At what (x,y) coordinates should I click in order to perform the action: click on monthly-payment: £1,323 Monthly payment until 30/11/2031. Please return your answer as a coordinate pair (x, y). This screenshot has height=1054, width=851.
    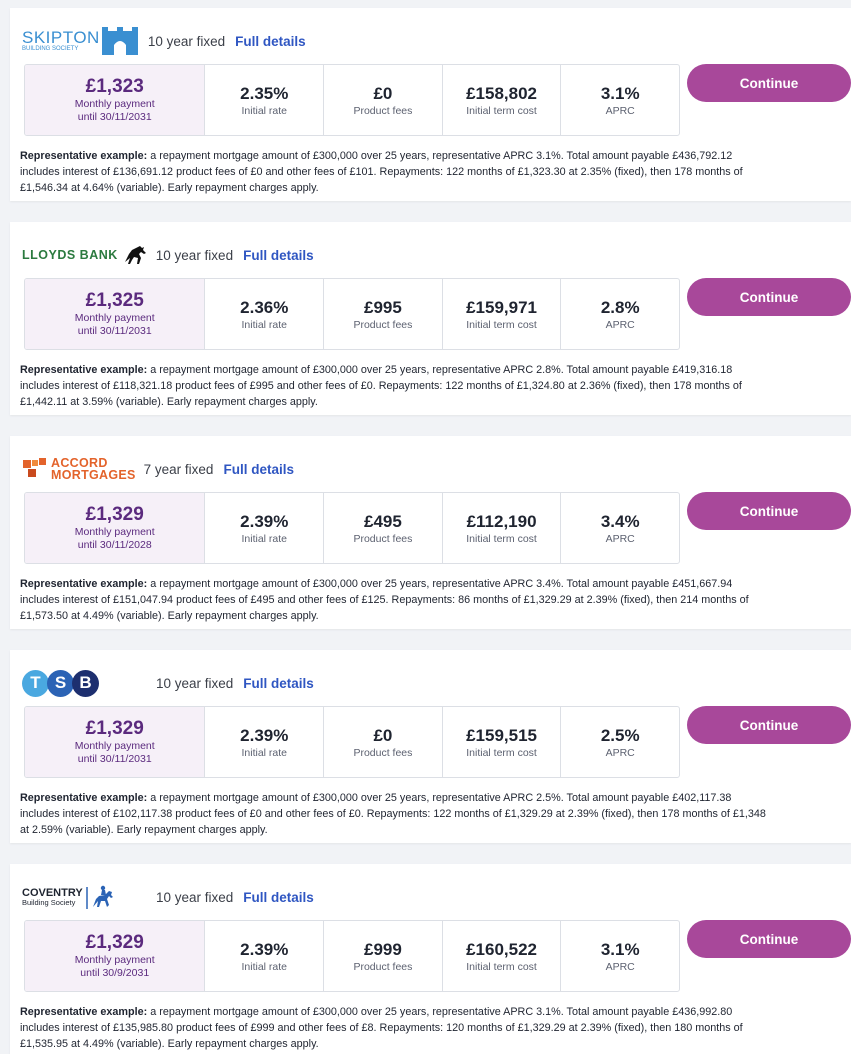
    Looking at the image, I should click on (115, 100).